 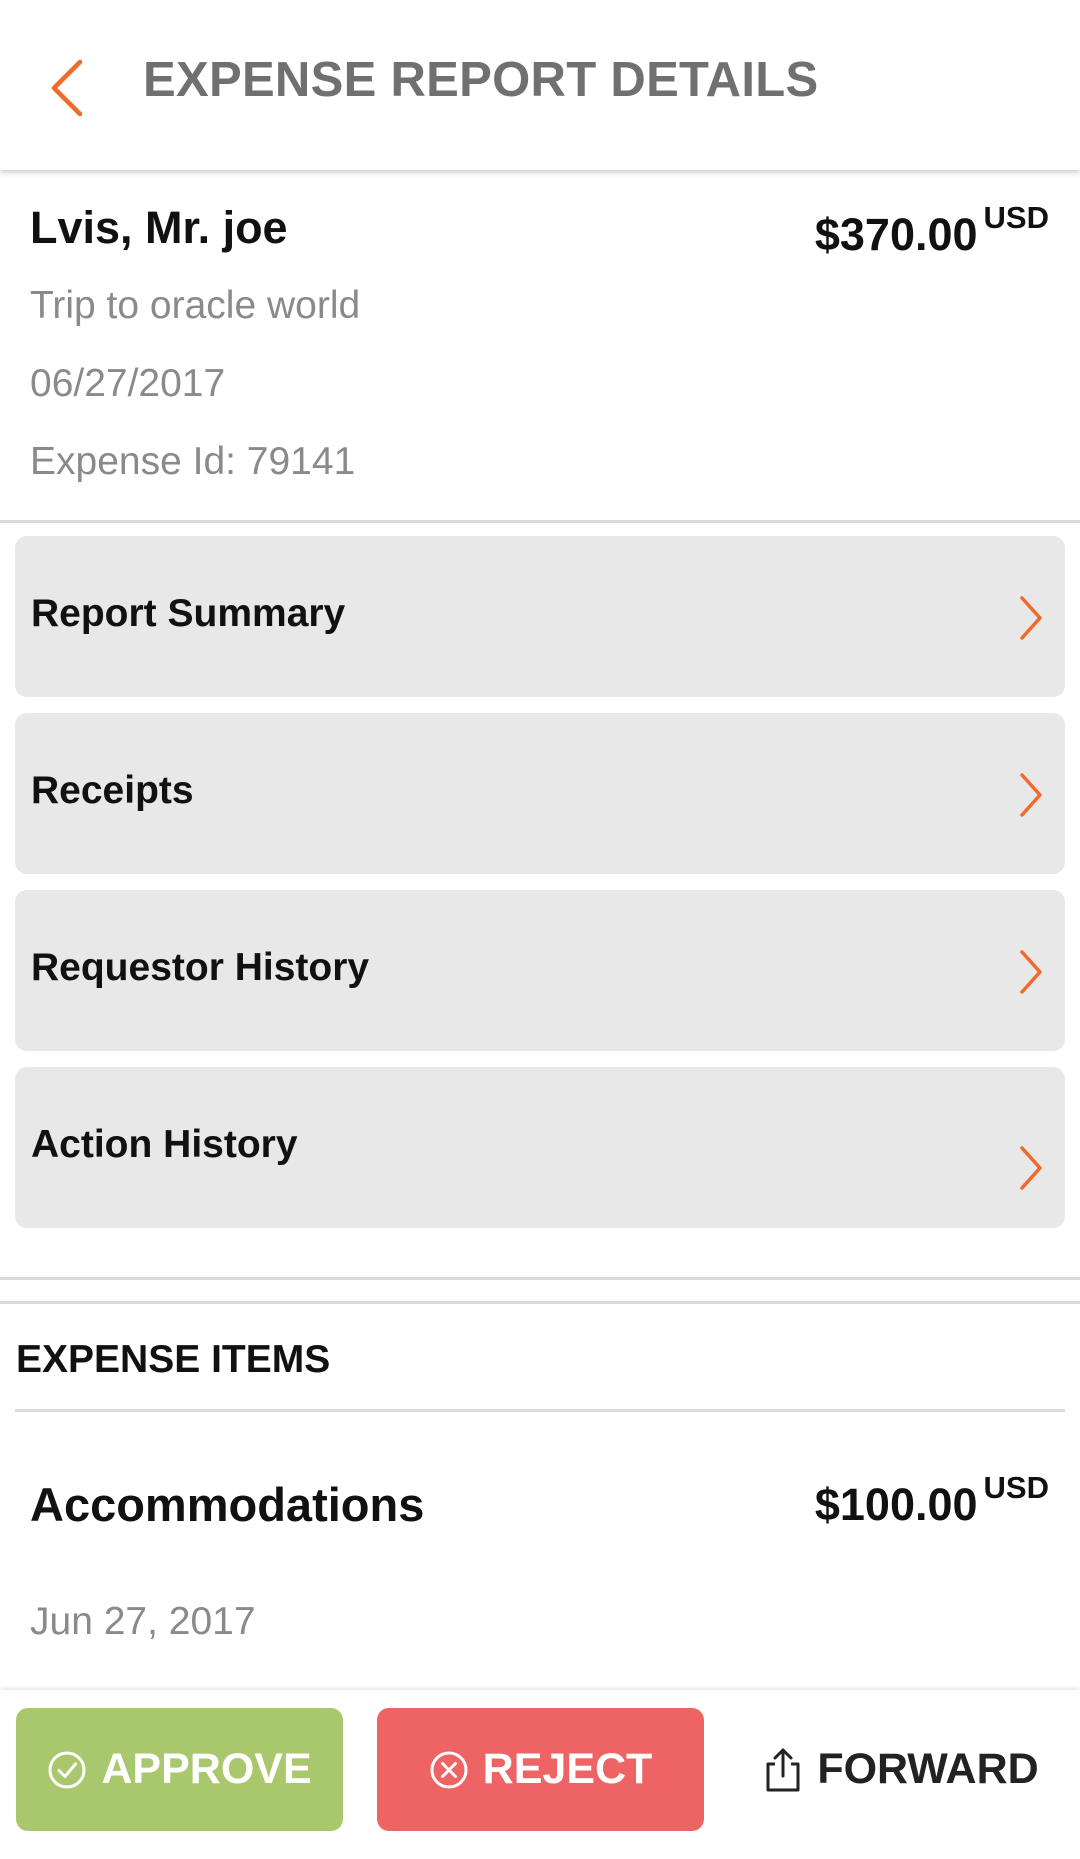 I want to click on forward-button: FORWARD, so click(x=901, y=1769).